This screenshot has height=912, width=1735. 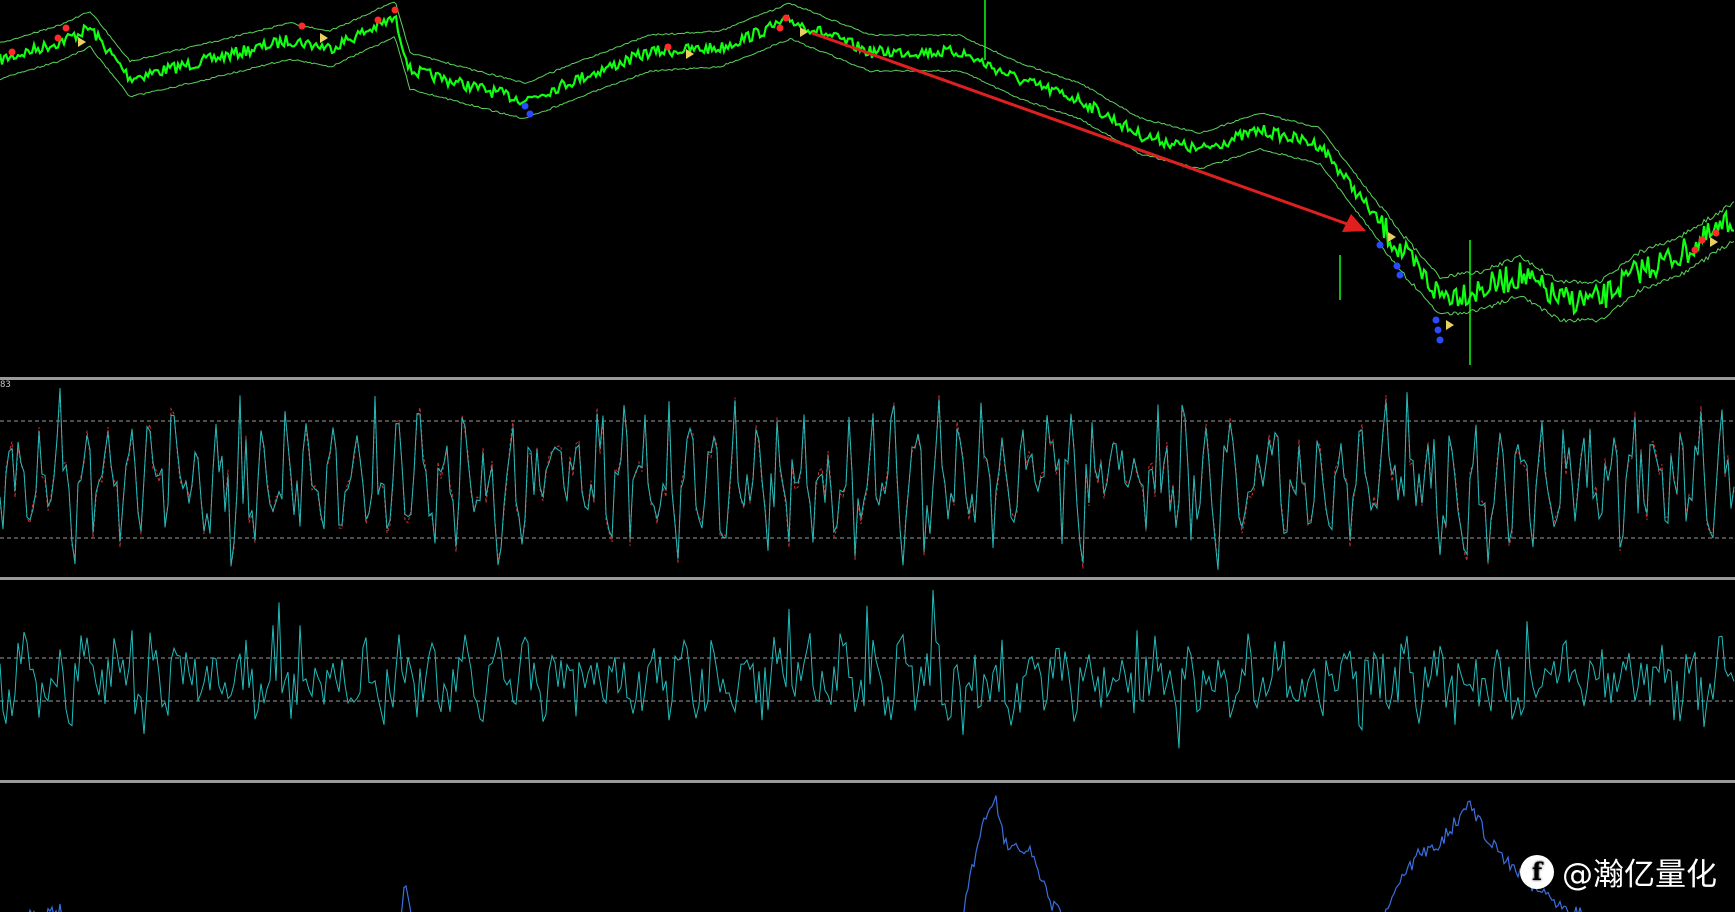 What do you see at coordinates (1639, 875) in the screenshot?
I see `watermark-text: @瀚亿量化` at bounding box center [1639, 875].